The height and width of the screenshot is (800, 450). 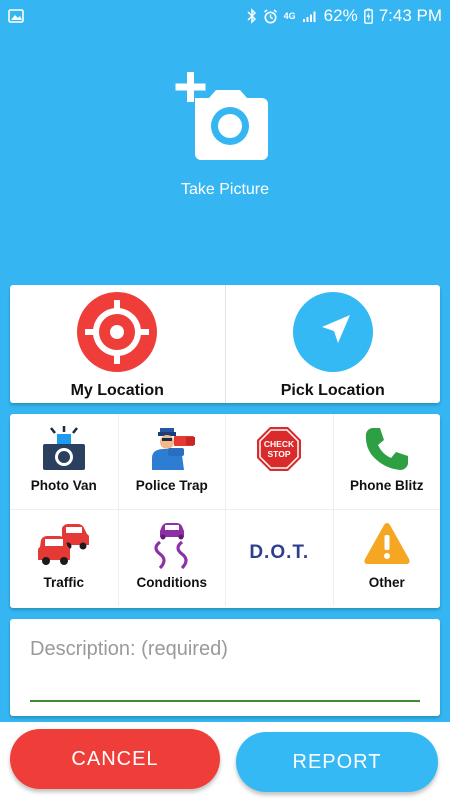 I want to click on svg-text: CHECK, so click(x=279, y=444).